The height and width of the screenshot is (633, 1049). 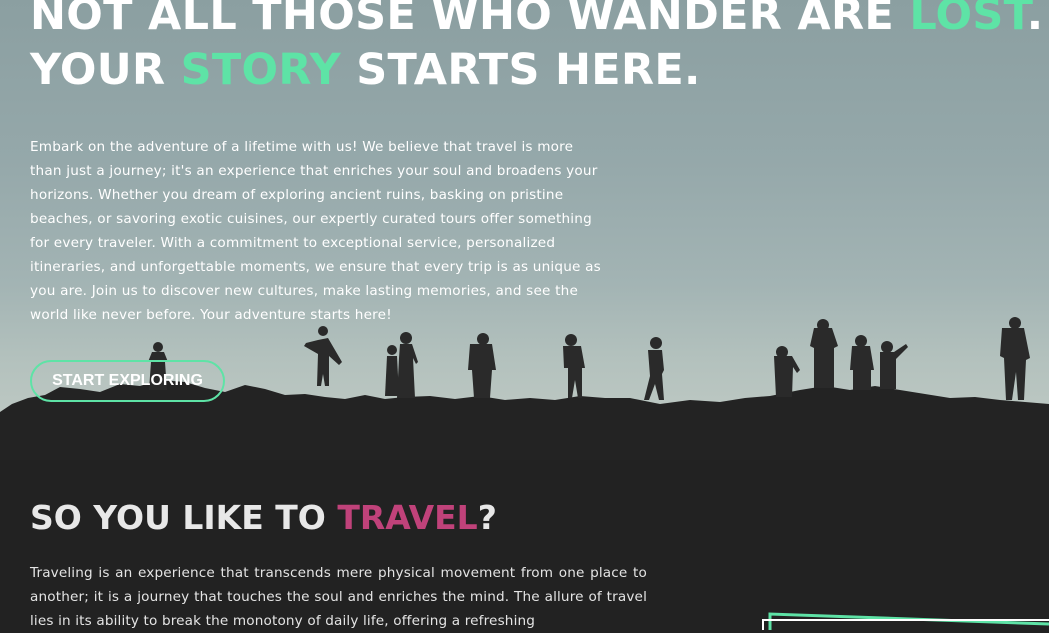 I want to click on start-exploring-button: START EXPLORING, so click(x=127, y=381).